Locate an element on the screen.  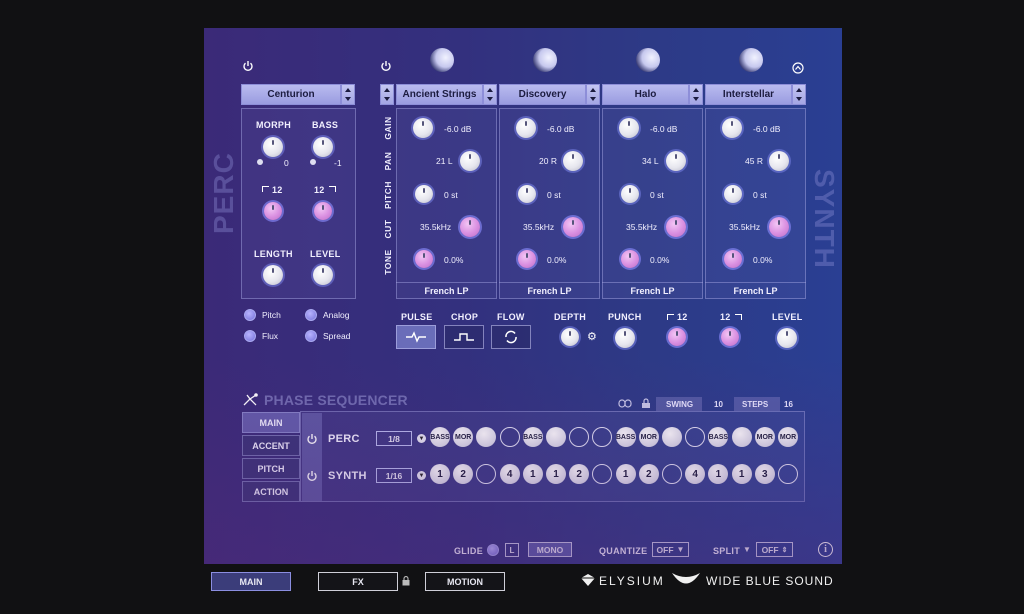
layer-2-cut-knob is located at coordinates (573, 227).